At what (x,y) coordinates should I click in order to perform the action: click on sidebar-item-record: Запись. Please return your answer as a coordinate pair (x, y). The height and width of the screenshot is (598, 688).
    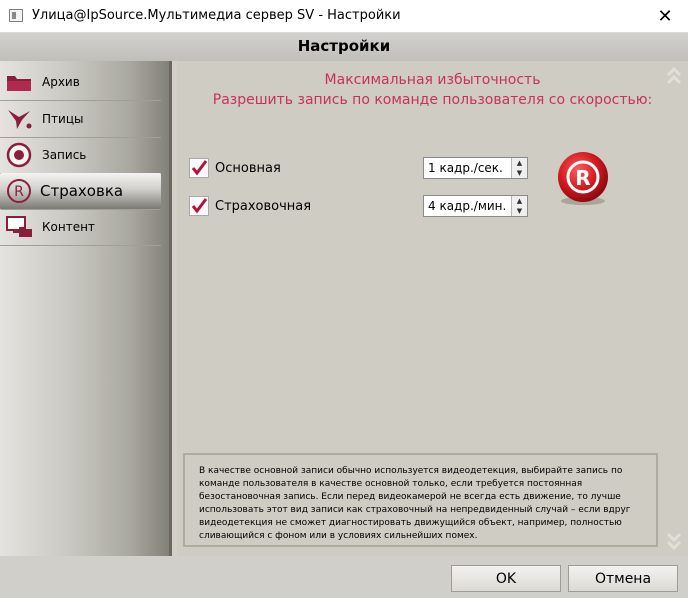
    Looking at the image, I should click on (80, 155).